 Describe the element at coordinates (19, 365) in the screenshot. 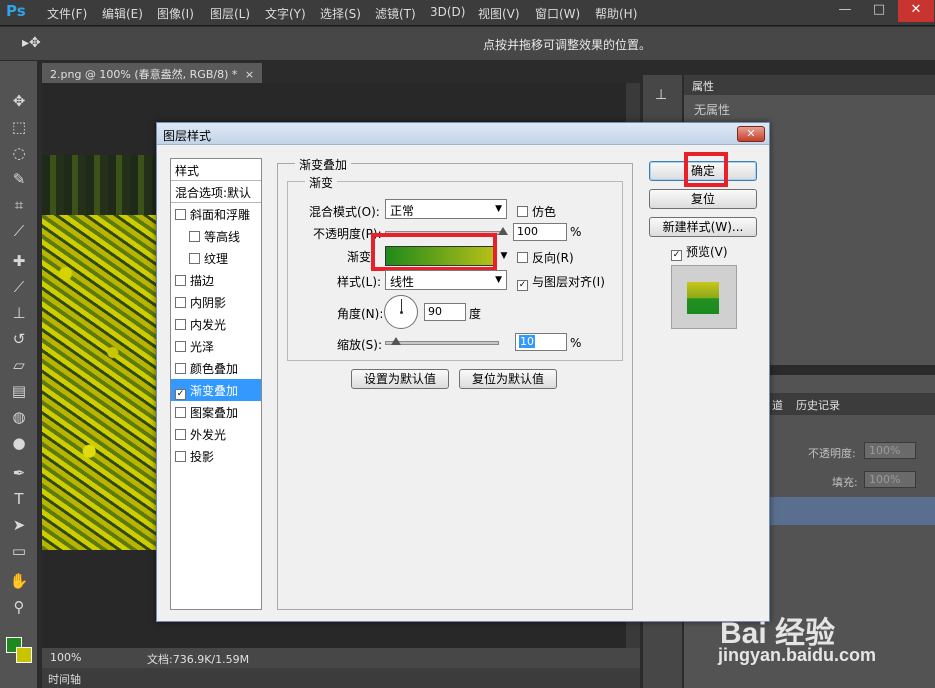

I see `eraser-icon: ▱` at that location.